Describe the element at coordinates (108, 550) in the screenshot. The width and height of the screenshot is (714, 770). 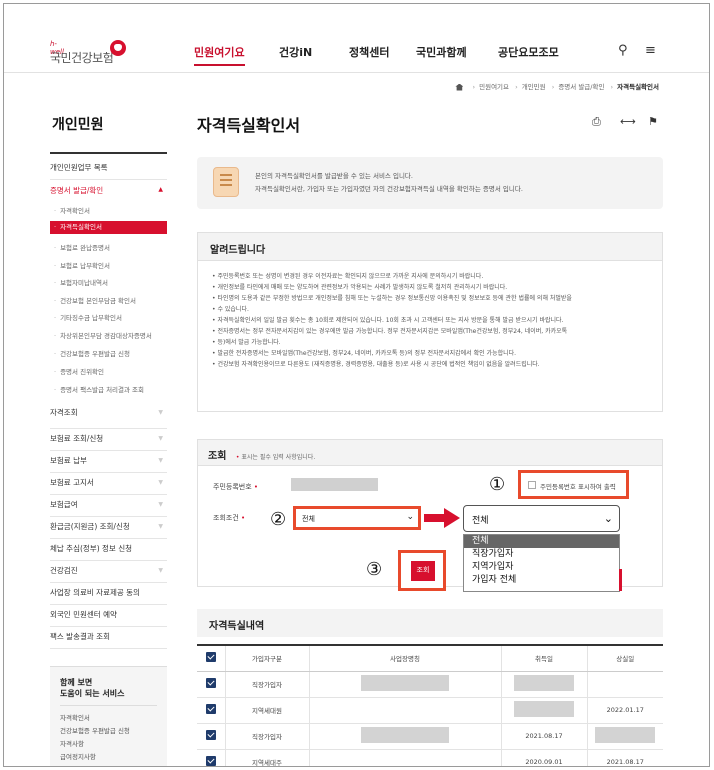
I see `sidebar-item: 체납 추심(정부) 정보 신청` at that location.